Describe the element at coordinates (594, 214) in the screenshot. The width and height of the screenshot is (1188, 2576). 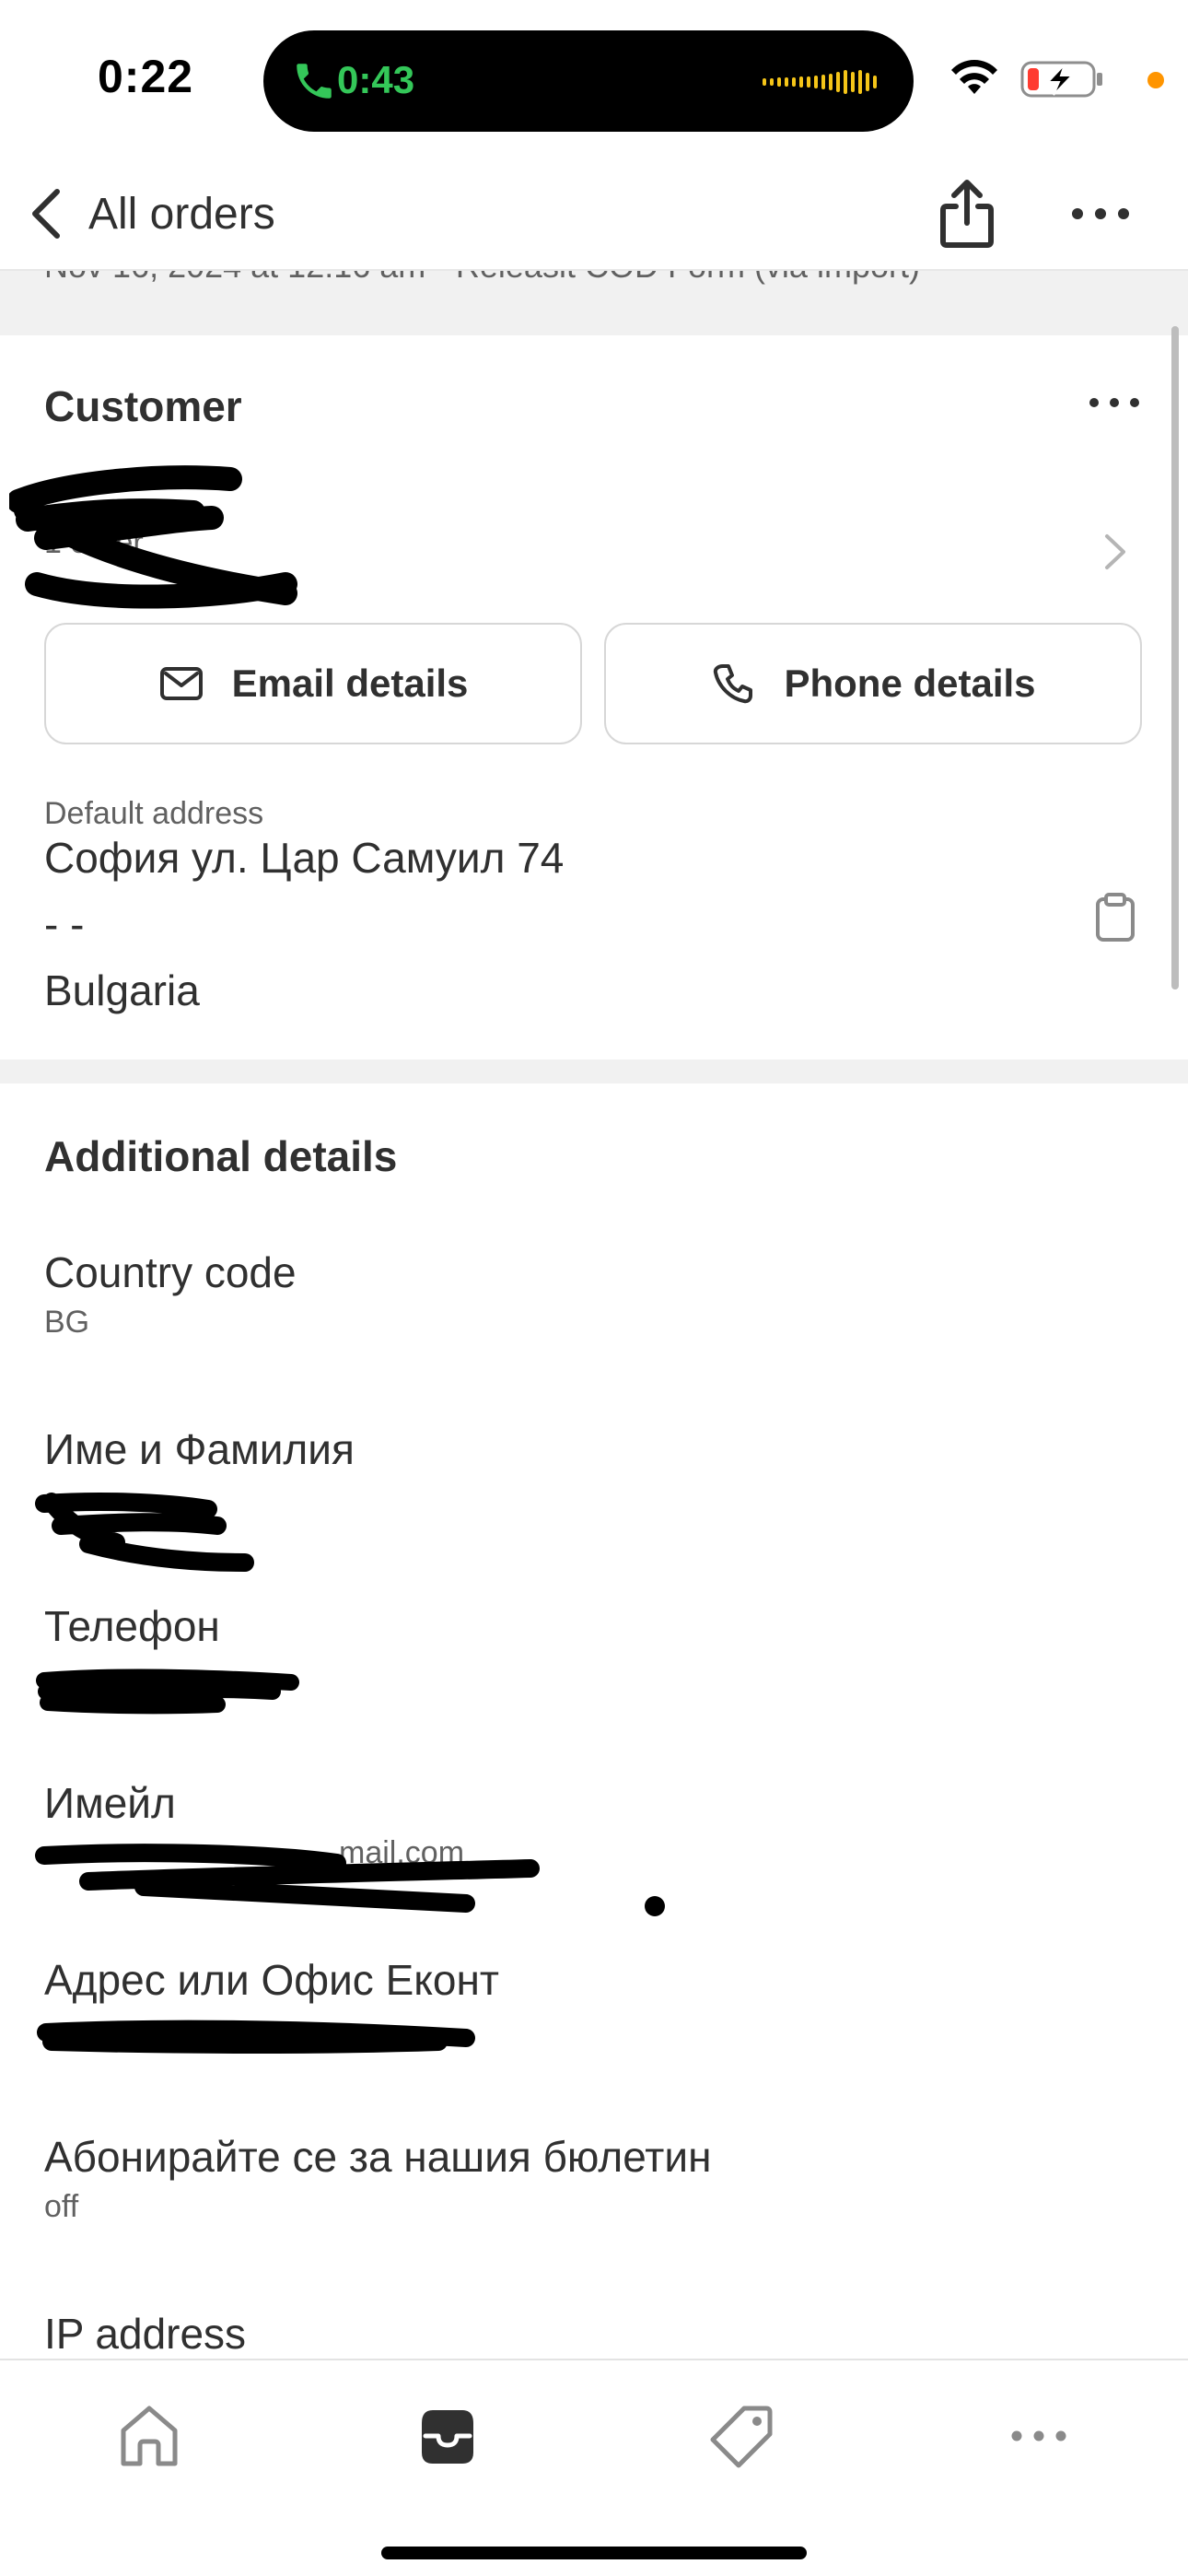
I see `navigation-bar: All orders` at that location.